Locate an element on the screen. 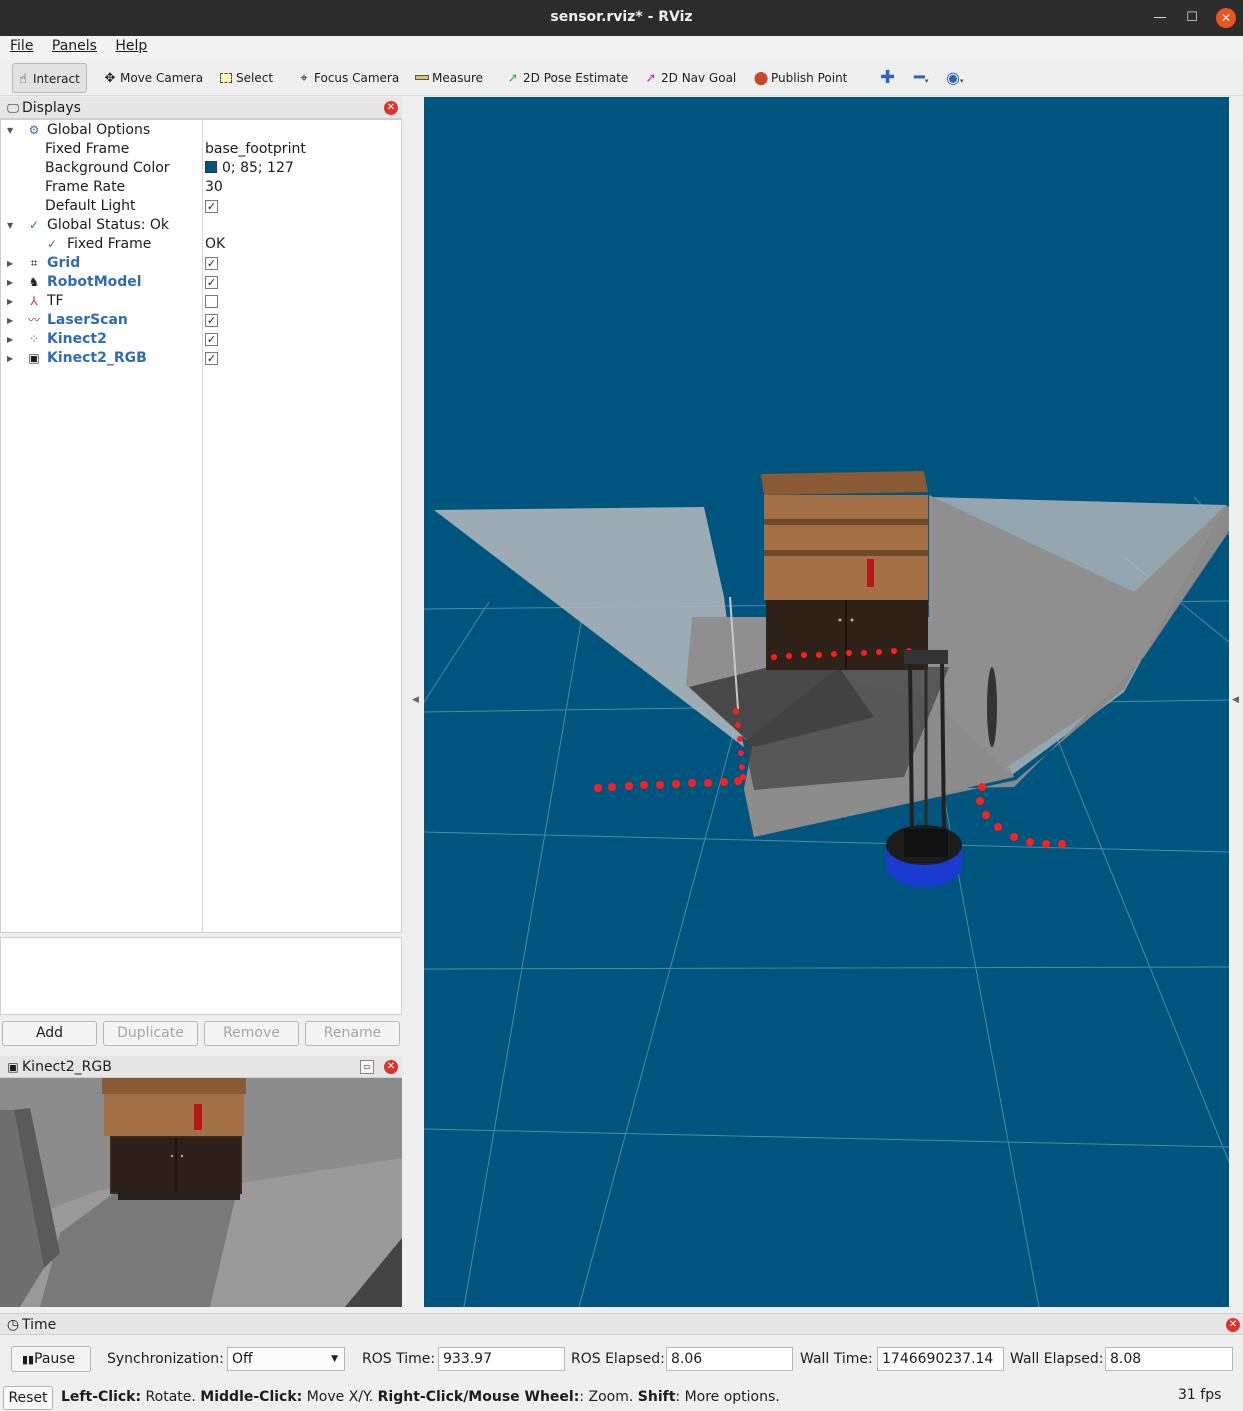 This screenshot has height=1411, width=1243. add-tool-icon: ✚ is located at coordinates (887, 78).